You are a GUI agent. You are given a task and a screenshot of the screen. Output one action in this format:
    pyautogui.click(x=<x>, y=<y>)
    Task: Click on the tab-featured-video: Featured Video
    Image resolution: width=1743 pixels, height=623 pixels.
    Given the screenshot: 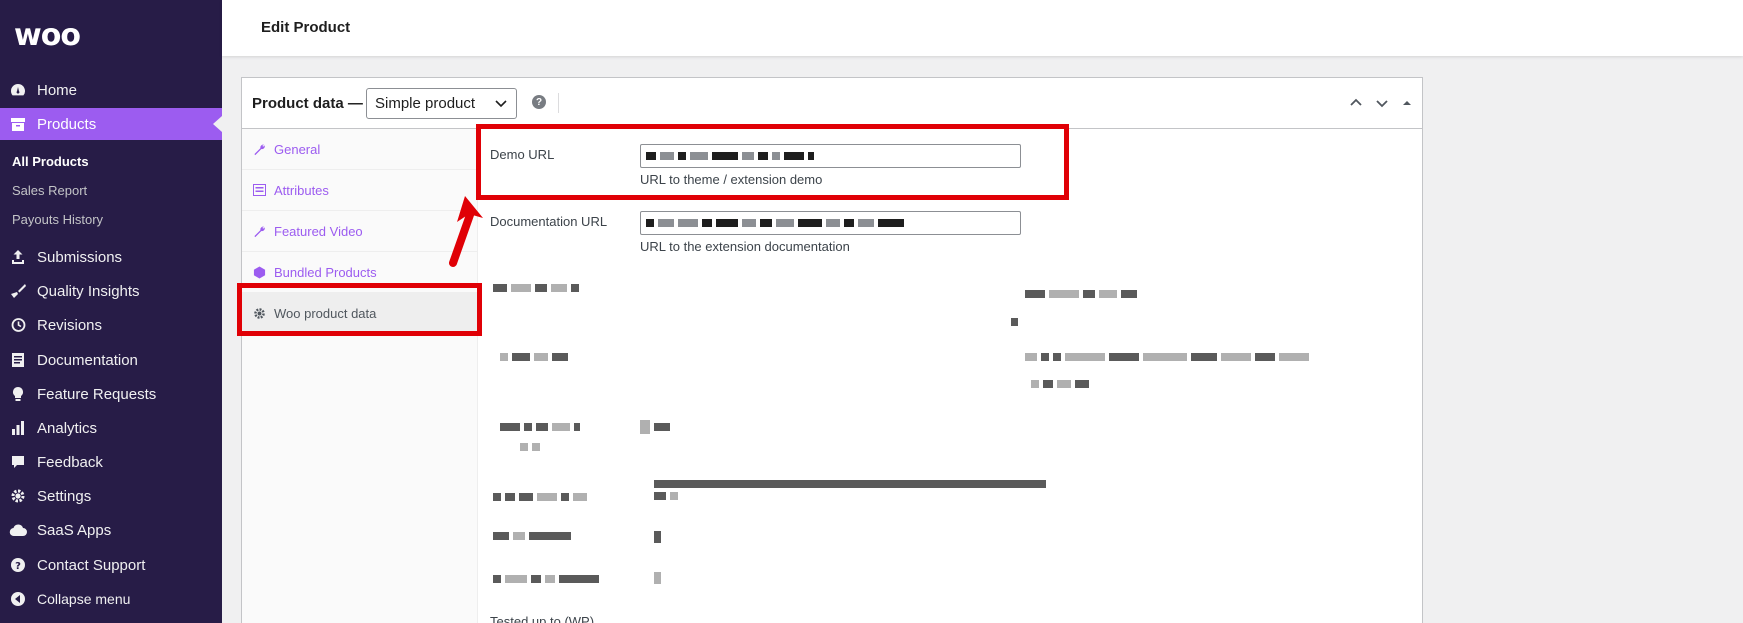 What is the action you would take?
    pyautogui.click(x=360, y=231)
    